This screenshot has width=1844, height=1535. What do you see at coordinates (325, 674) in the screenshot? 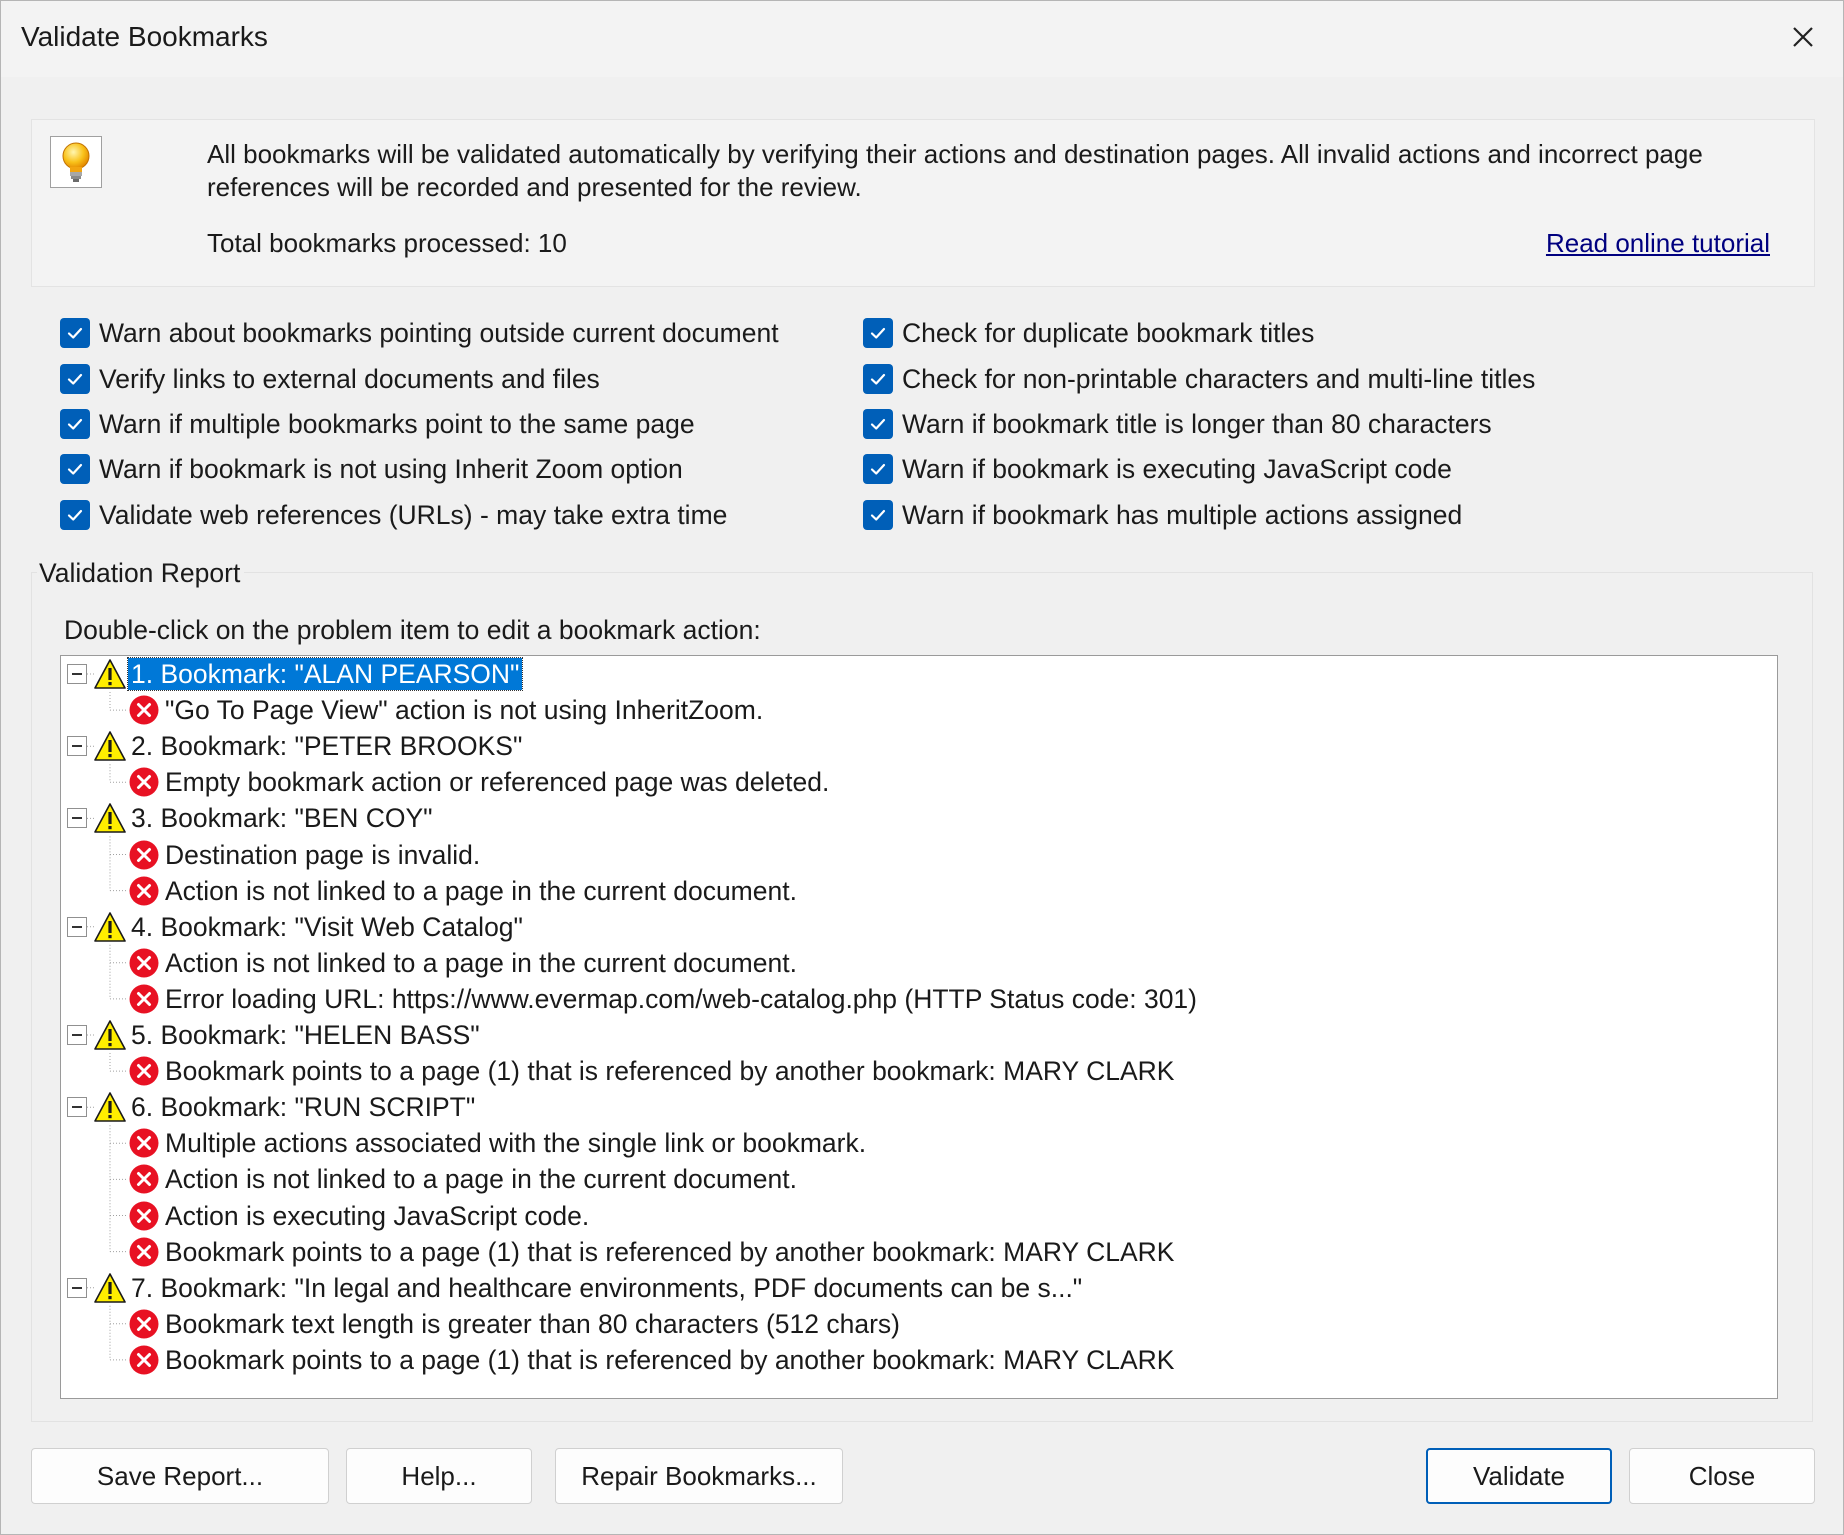
I see `bookmark-title: 1. Bookmark: "ALAN PEARSON"` at bounding box center [325, 674].